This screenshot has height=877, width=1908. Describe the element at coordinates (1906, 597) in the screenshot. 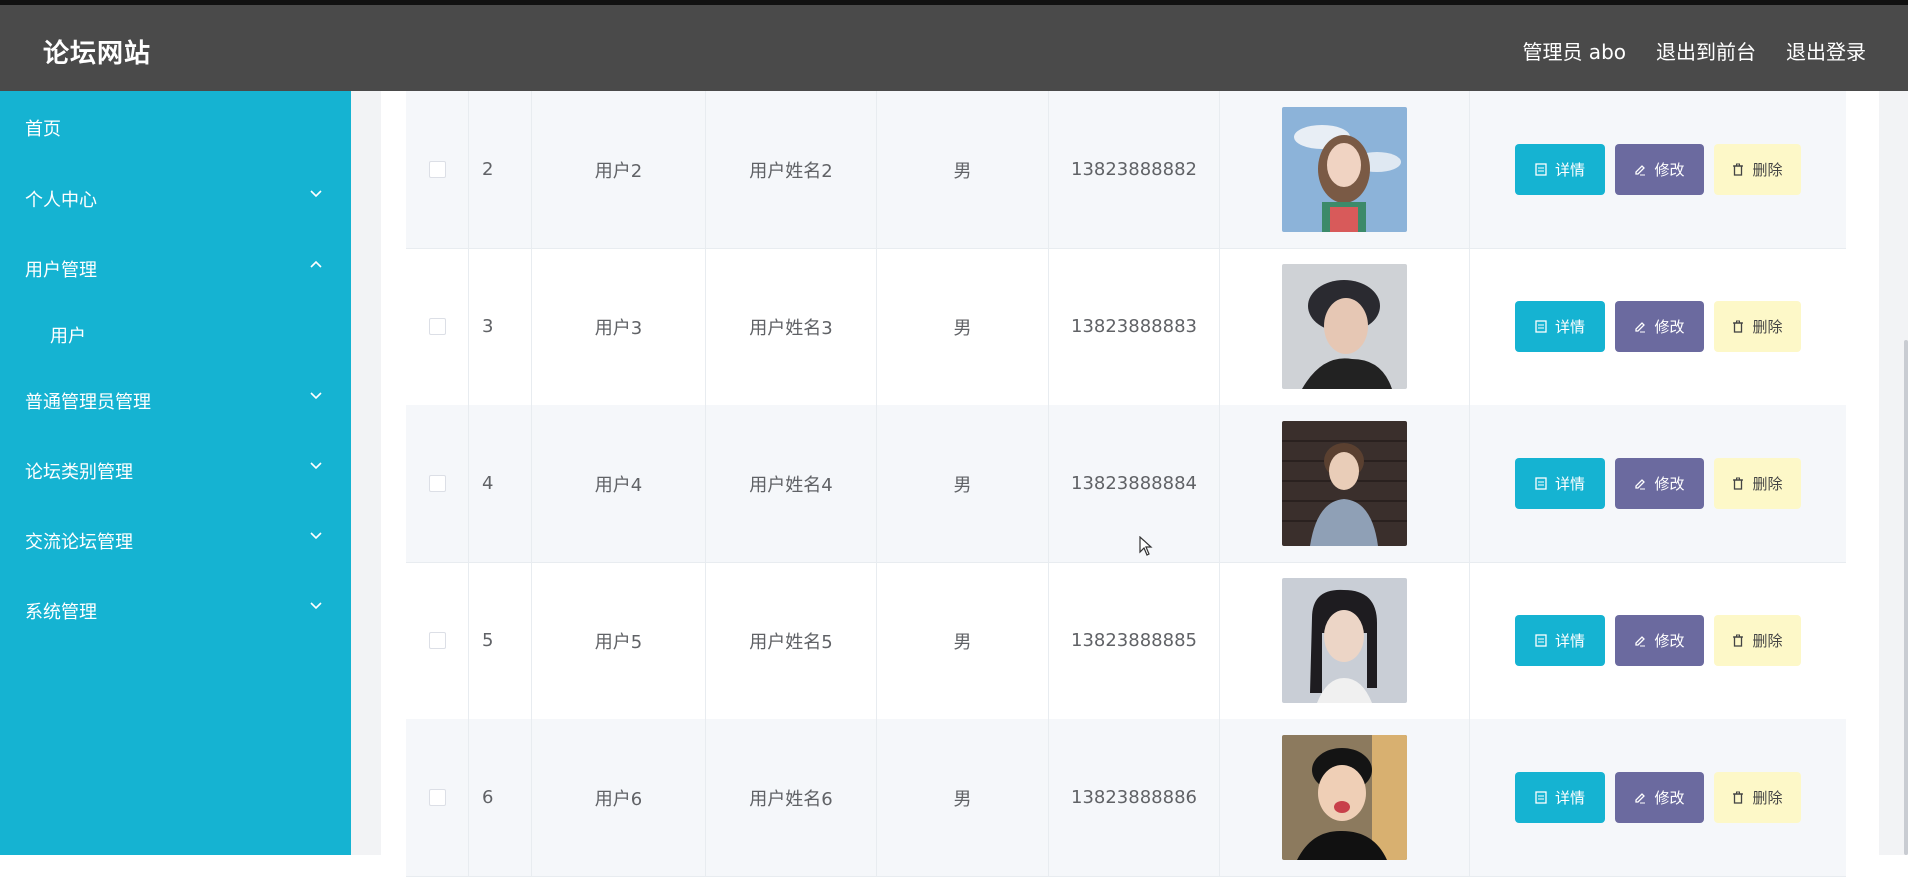

I see `scrollbar-thumb` at that location.